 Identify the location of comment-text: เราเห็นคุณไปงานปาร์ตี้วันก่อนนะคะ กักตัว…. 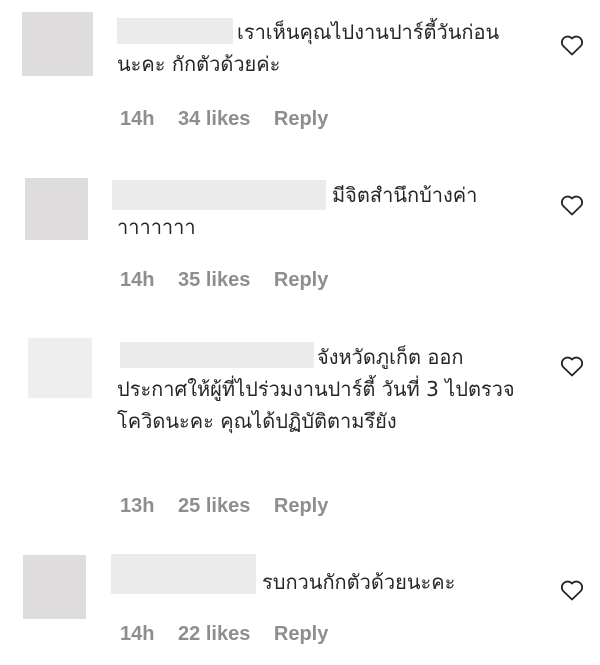
(308, 48).